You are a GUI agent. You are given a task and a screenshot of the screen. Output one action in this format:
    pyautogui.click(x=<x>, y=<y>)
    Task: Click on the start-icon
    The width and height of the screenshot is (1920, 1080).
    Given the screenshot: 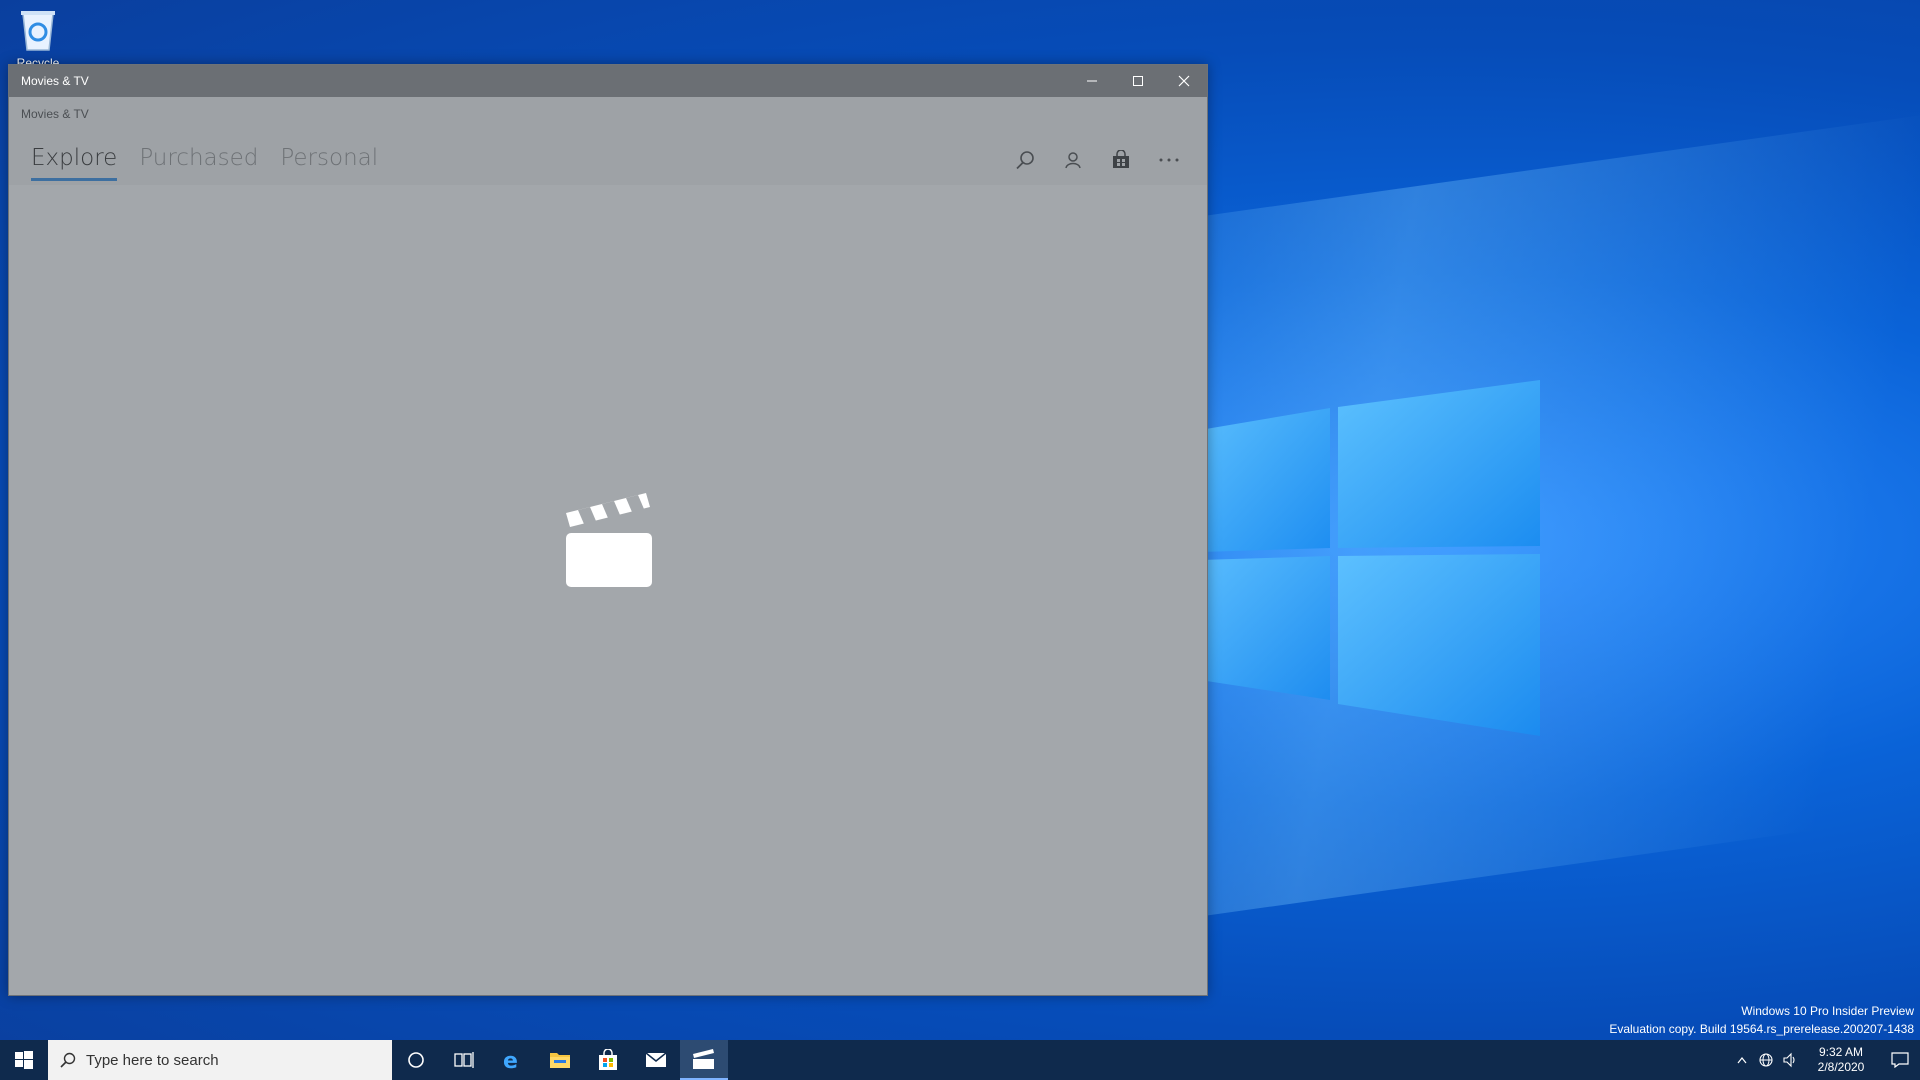 What is the action you would take?
    pyautogui.click(x=24, y=1060)
    